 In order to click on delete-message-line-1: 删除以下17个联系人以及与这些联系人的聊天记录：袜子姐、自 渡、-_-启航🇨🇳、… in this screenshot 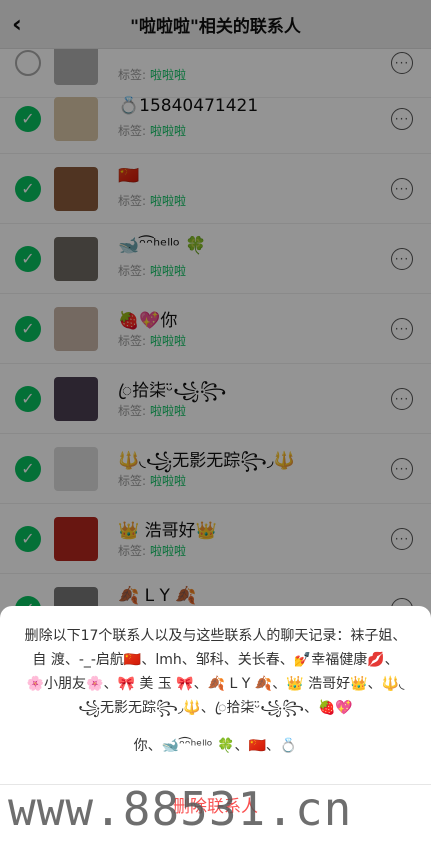, I will do `click(215, 672)`.